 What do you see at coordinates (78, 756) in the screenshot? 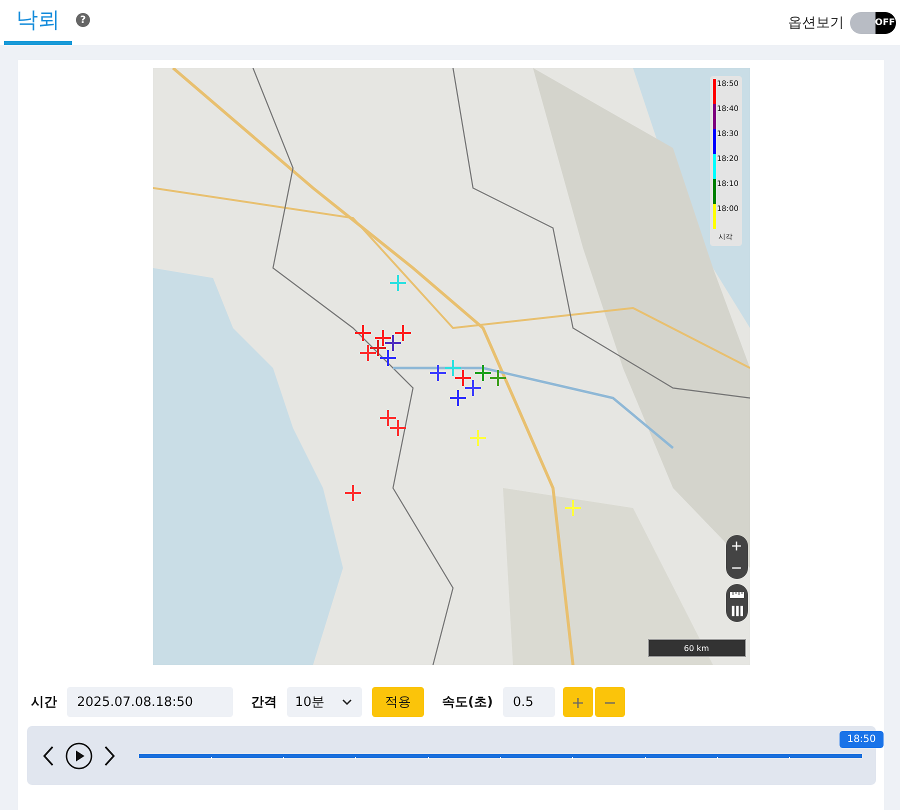
I see `play-icon` at bounding box center [78, 756].